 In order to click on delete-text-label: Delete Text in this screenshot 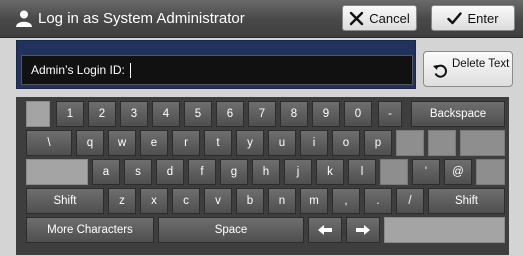, I will do `click(481, 64)`.